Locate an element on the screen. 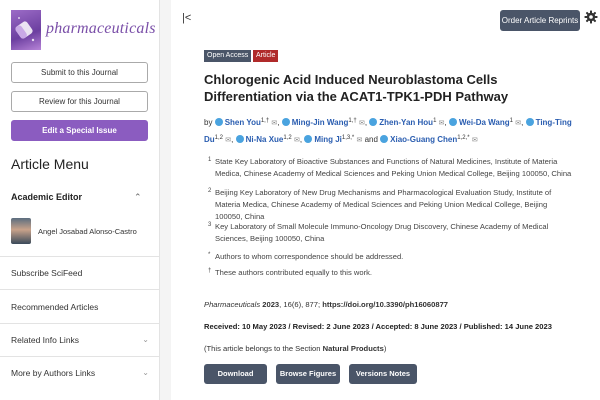 The width and height of the screenshot is (600, 400). author-name: Ming-Jin Wang is located at coordinates (320, 122).